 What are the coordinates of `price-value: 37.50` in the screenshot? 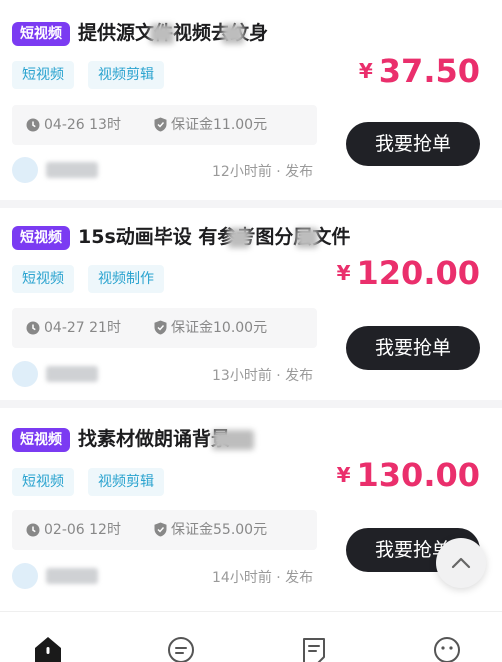 It's located at (429, 71).